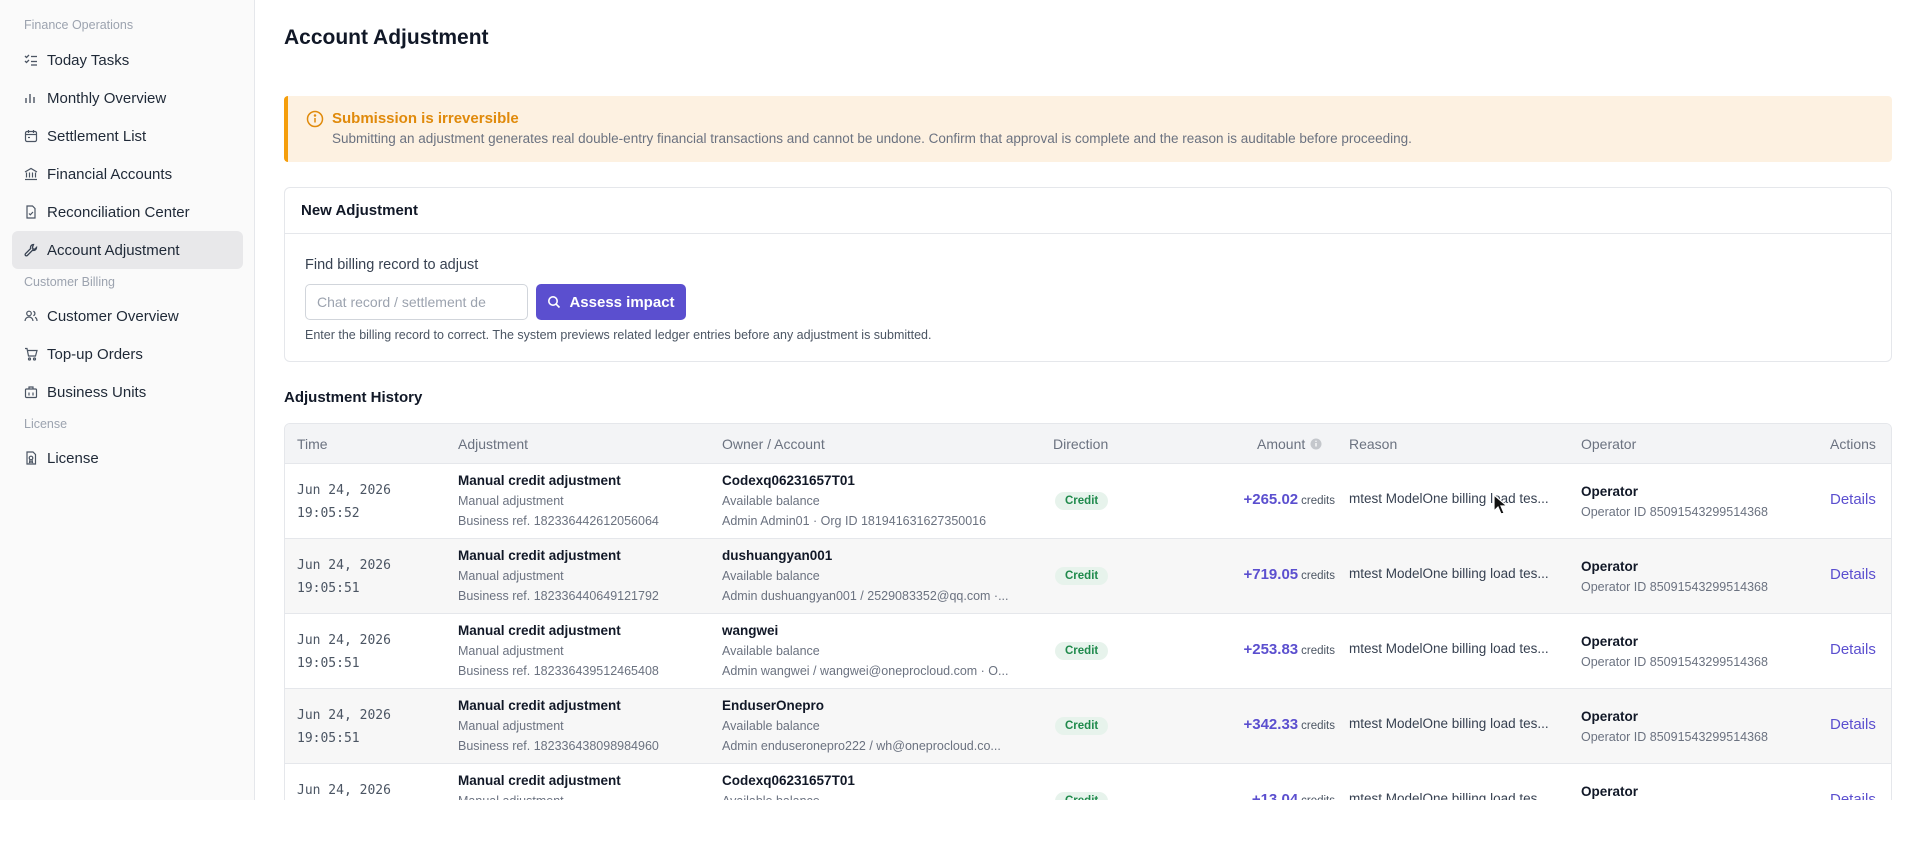  What do you see at coordinates (127, 250) in the screenshot?
I see `sidebar-item-account-adjustment: Account Adjustment` at bounding box center [127, 250].